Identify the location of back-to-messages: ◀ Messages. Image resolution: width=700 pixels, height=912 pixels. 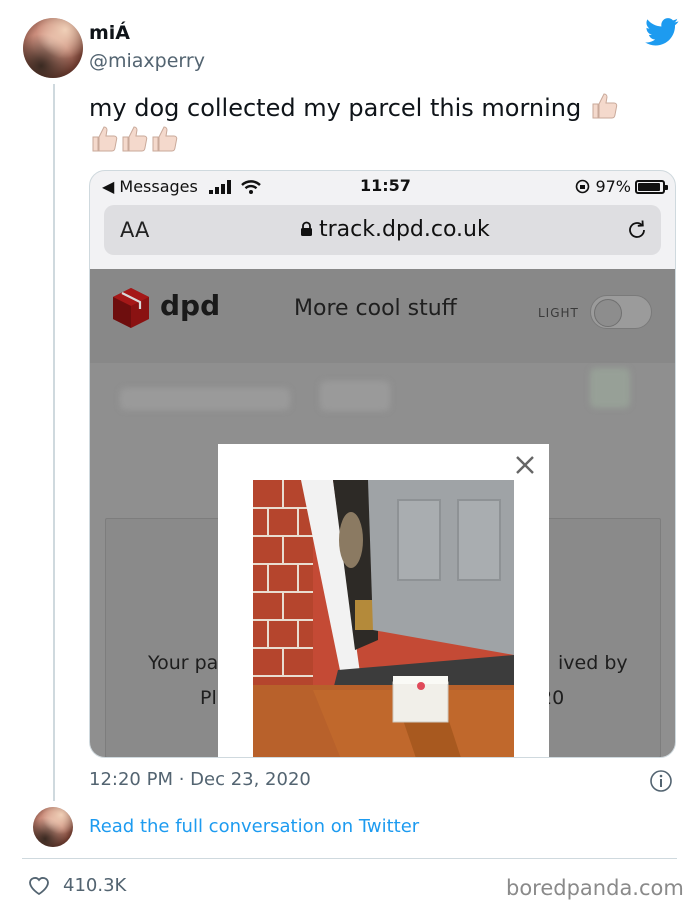
(181, 186).